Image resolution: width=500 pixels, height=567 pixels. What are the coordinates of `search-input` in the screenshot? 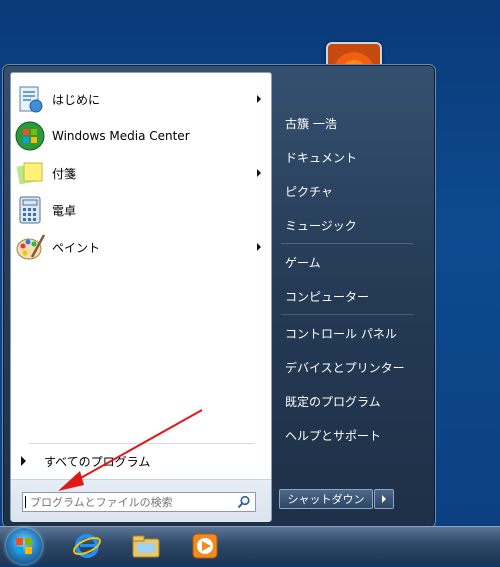 It's located at (128, 502).